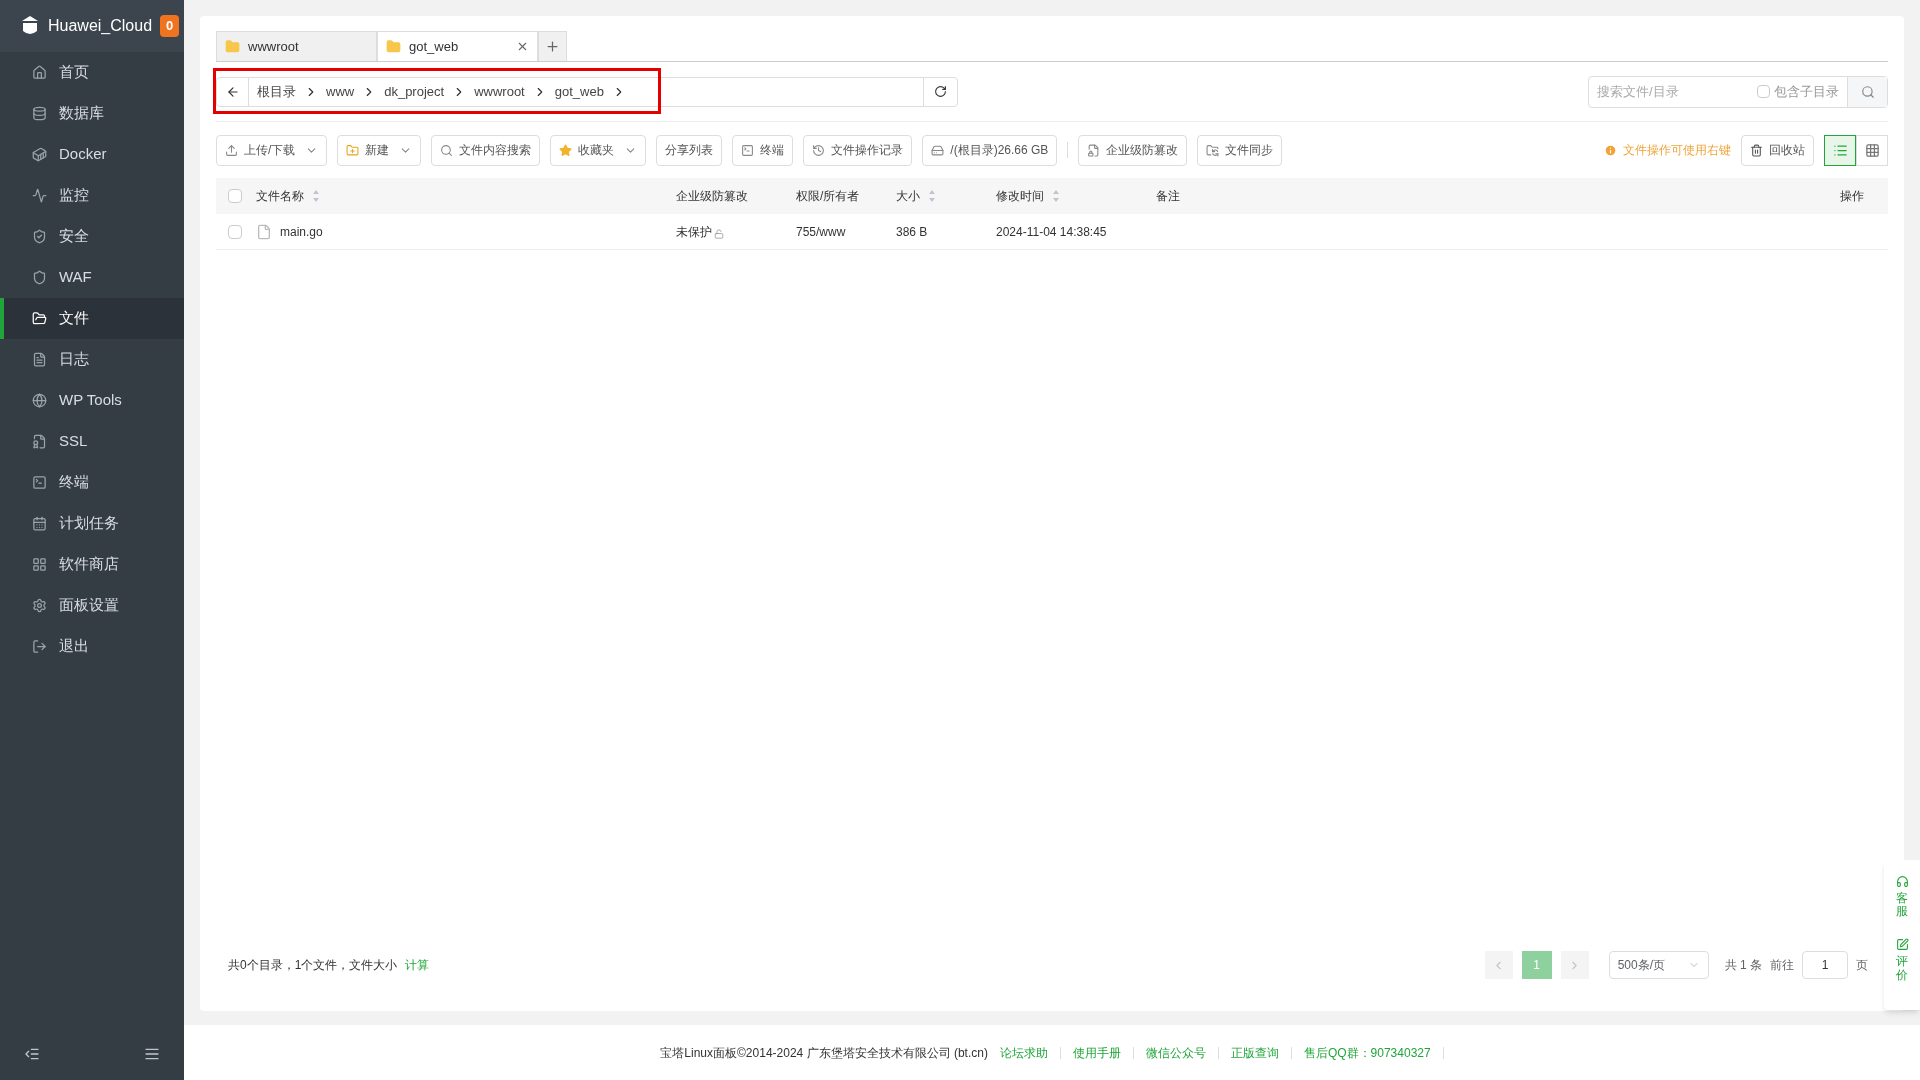 The image size is (1920, 1080). Describe the element at coordinates (39, 154) in the screenshot. I see `container-icon` at that location.